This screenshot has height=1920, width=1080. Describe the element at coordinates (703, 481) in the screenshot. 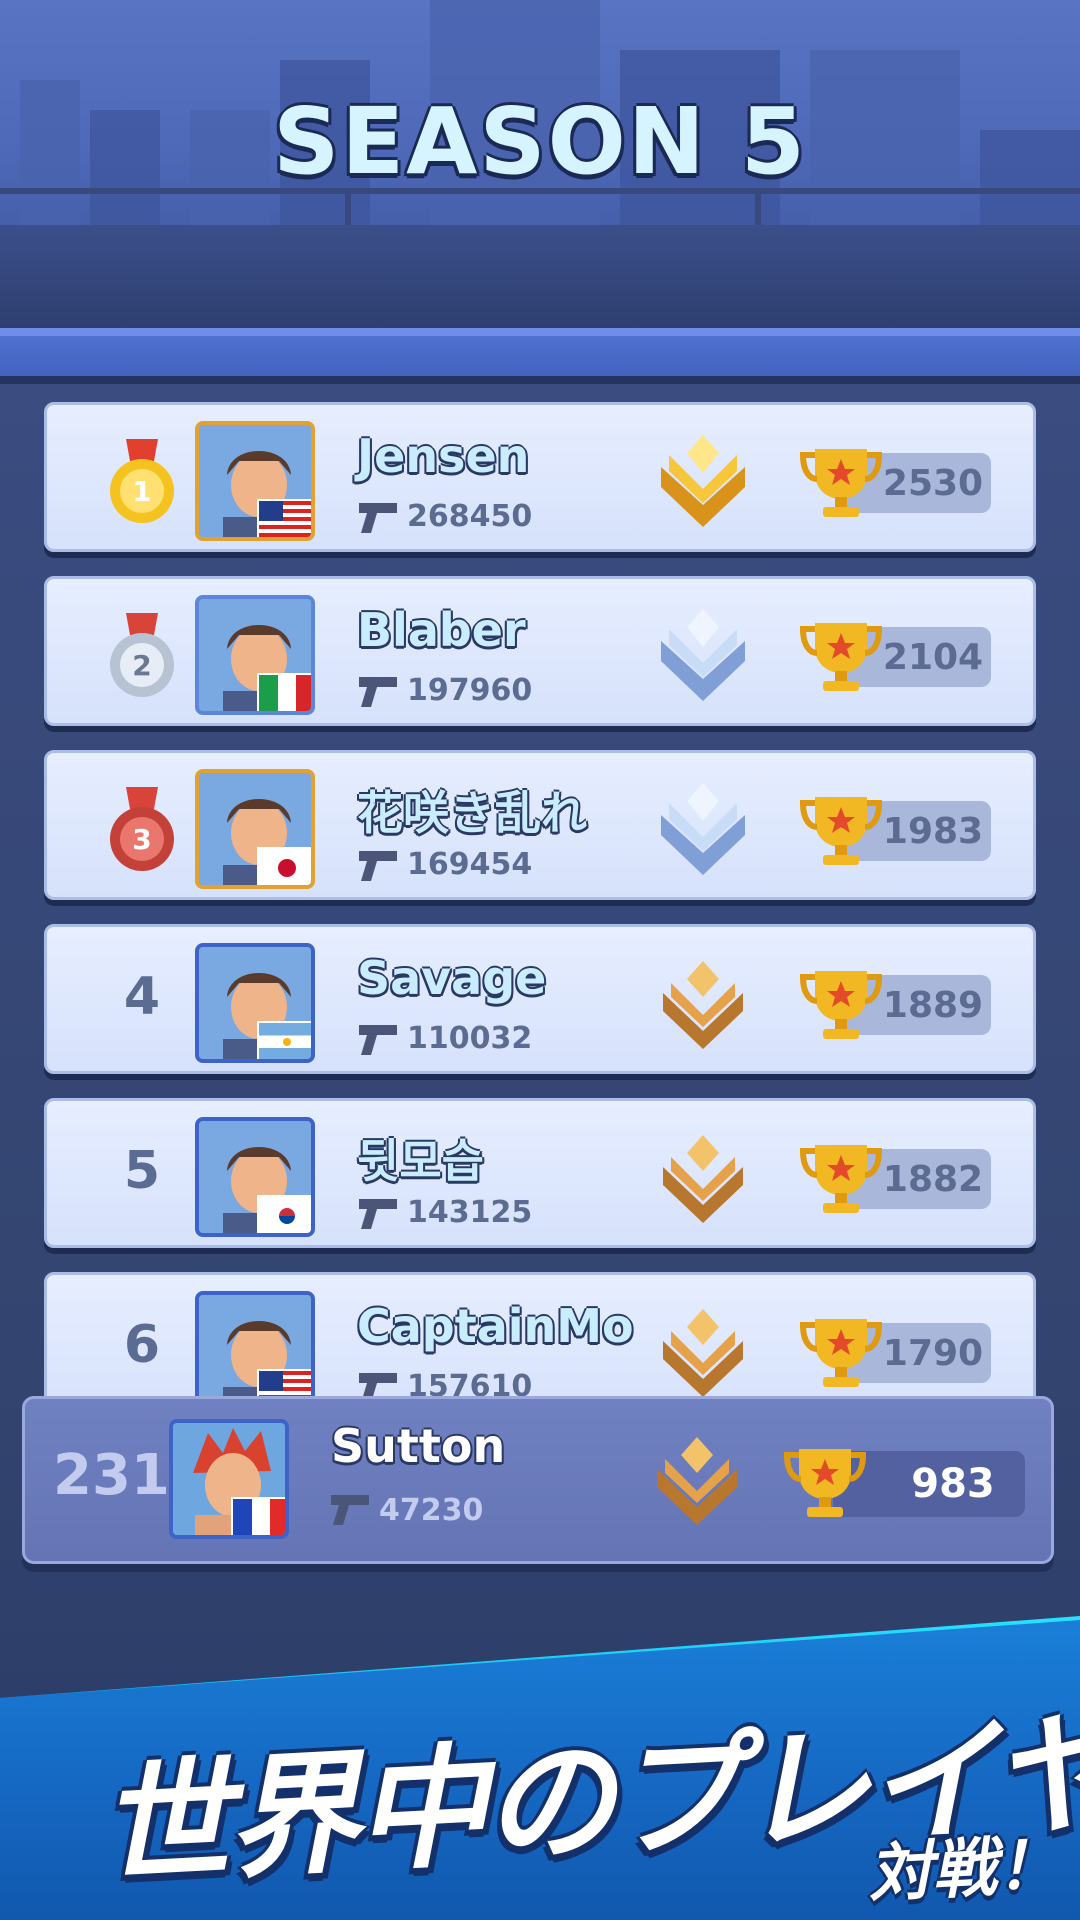

I see `gold-crown-badge-icon` at that location.